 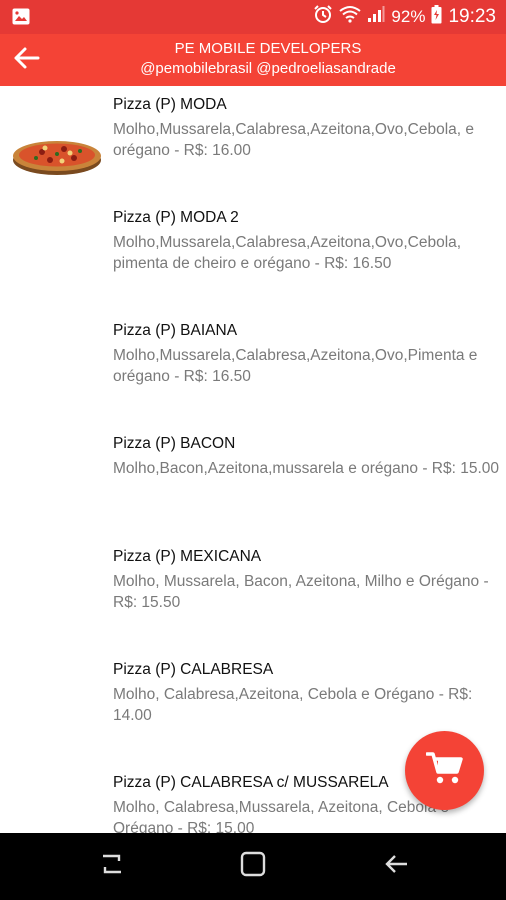 I want to click on status-bar: 92% 19:23, so click(x=253, y=17).